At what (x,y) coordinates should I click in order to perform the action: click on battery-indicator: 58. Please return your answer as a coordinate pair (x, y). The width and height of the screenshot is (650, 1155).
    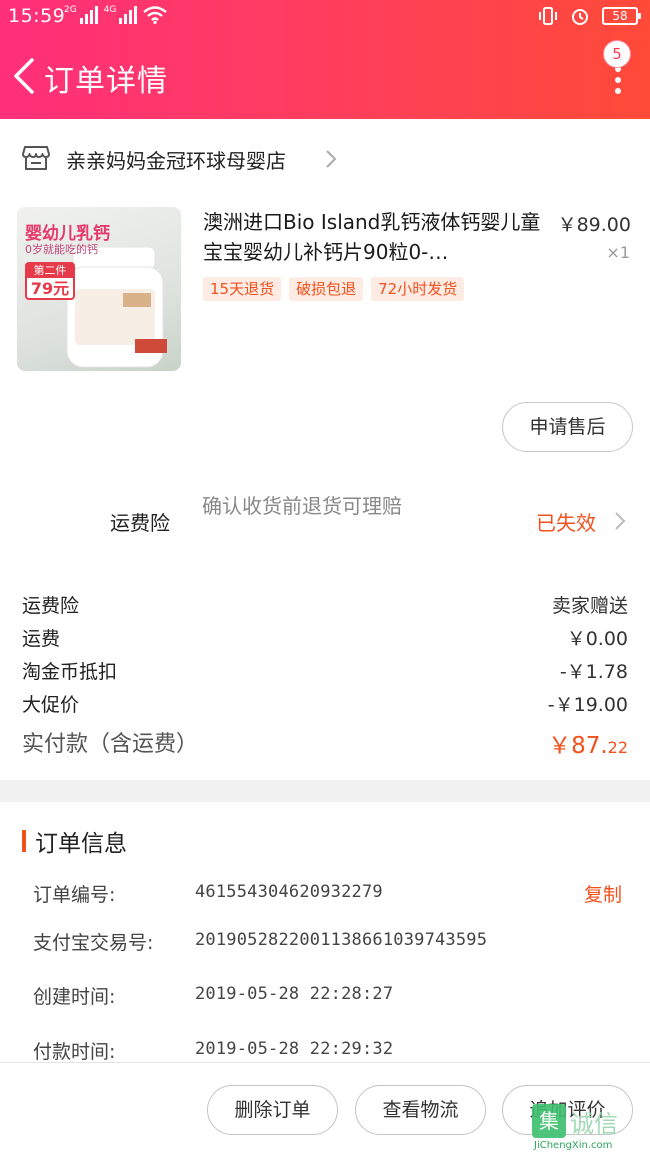
    Looking at the image, I should click on (621, 16).